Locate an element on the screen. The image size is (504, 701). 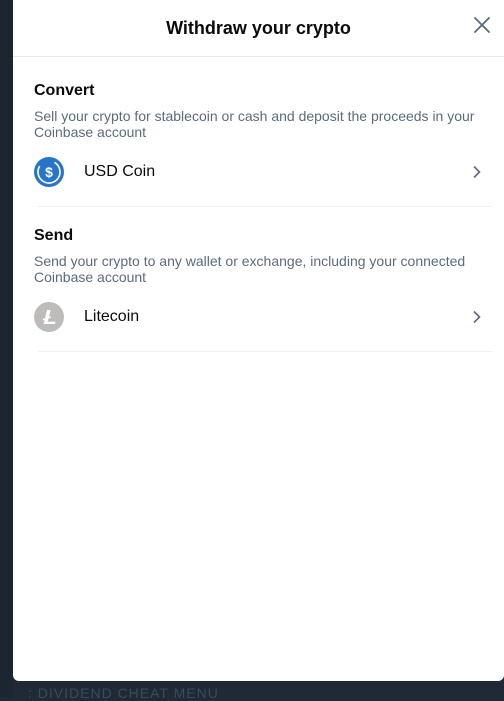
modal-header: Withdraw your crypto is located at coordinates (258, 28).